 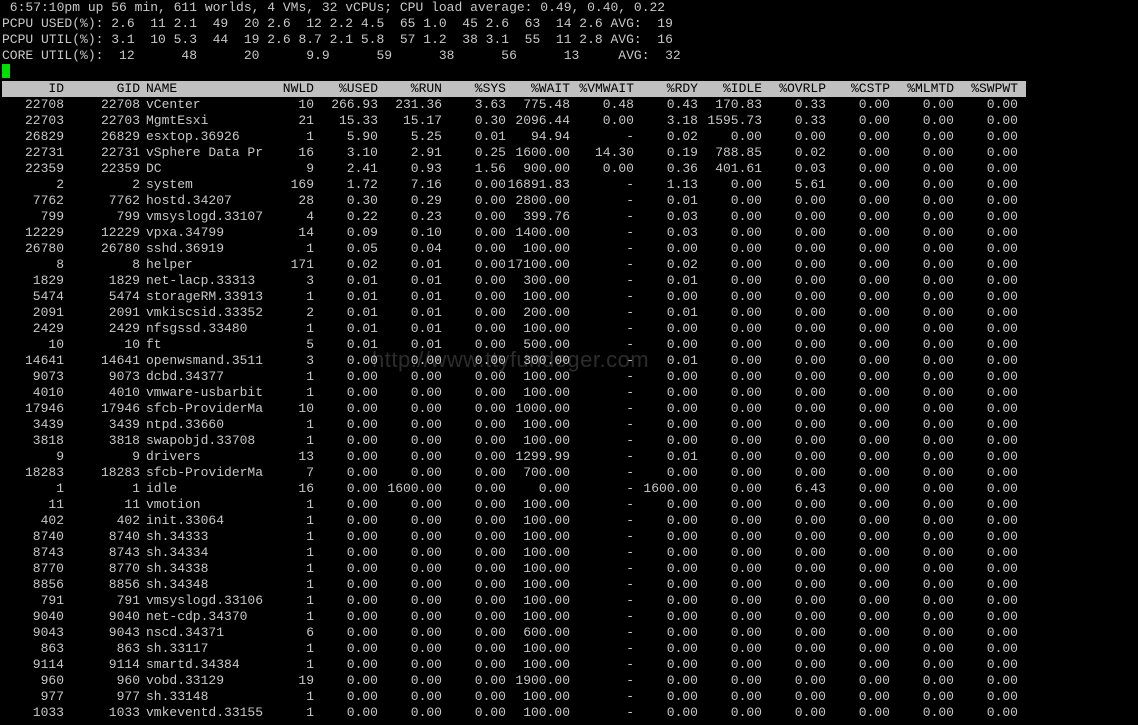 I want to click on cell-nwld: 16, so click(x=306, y=488).